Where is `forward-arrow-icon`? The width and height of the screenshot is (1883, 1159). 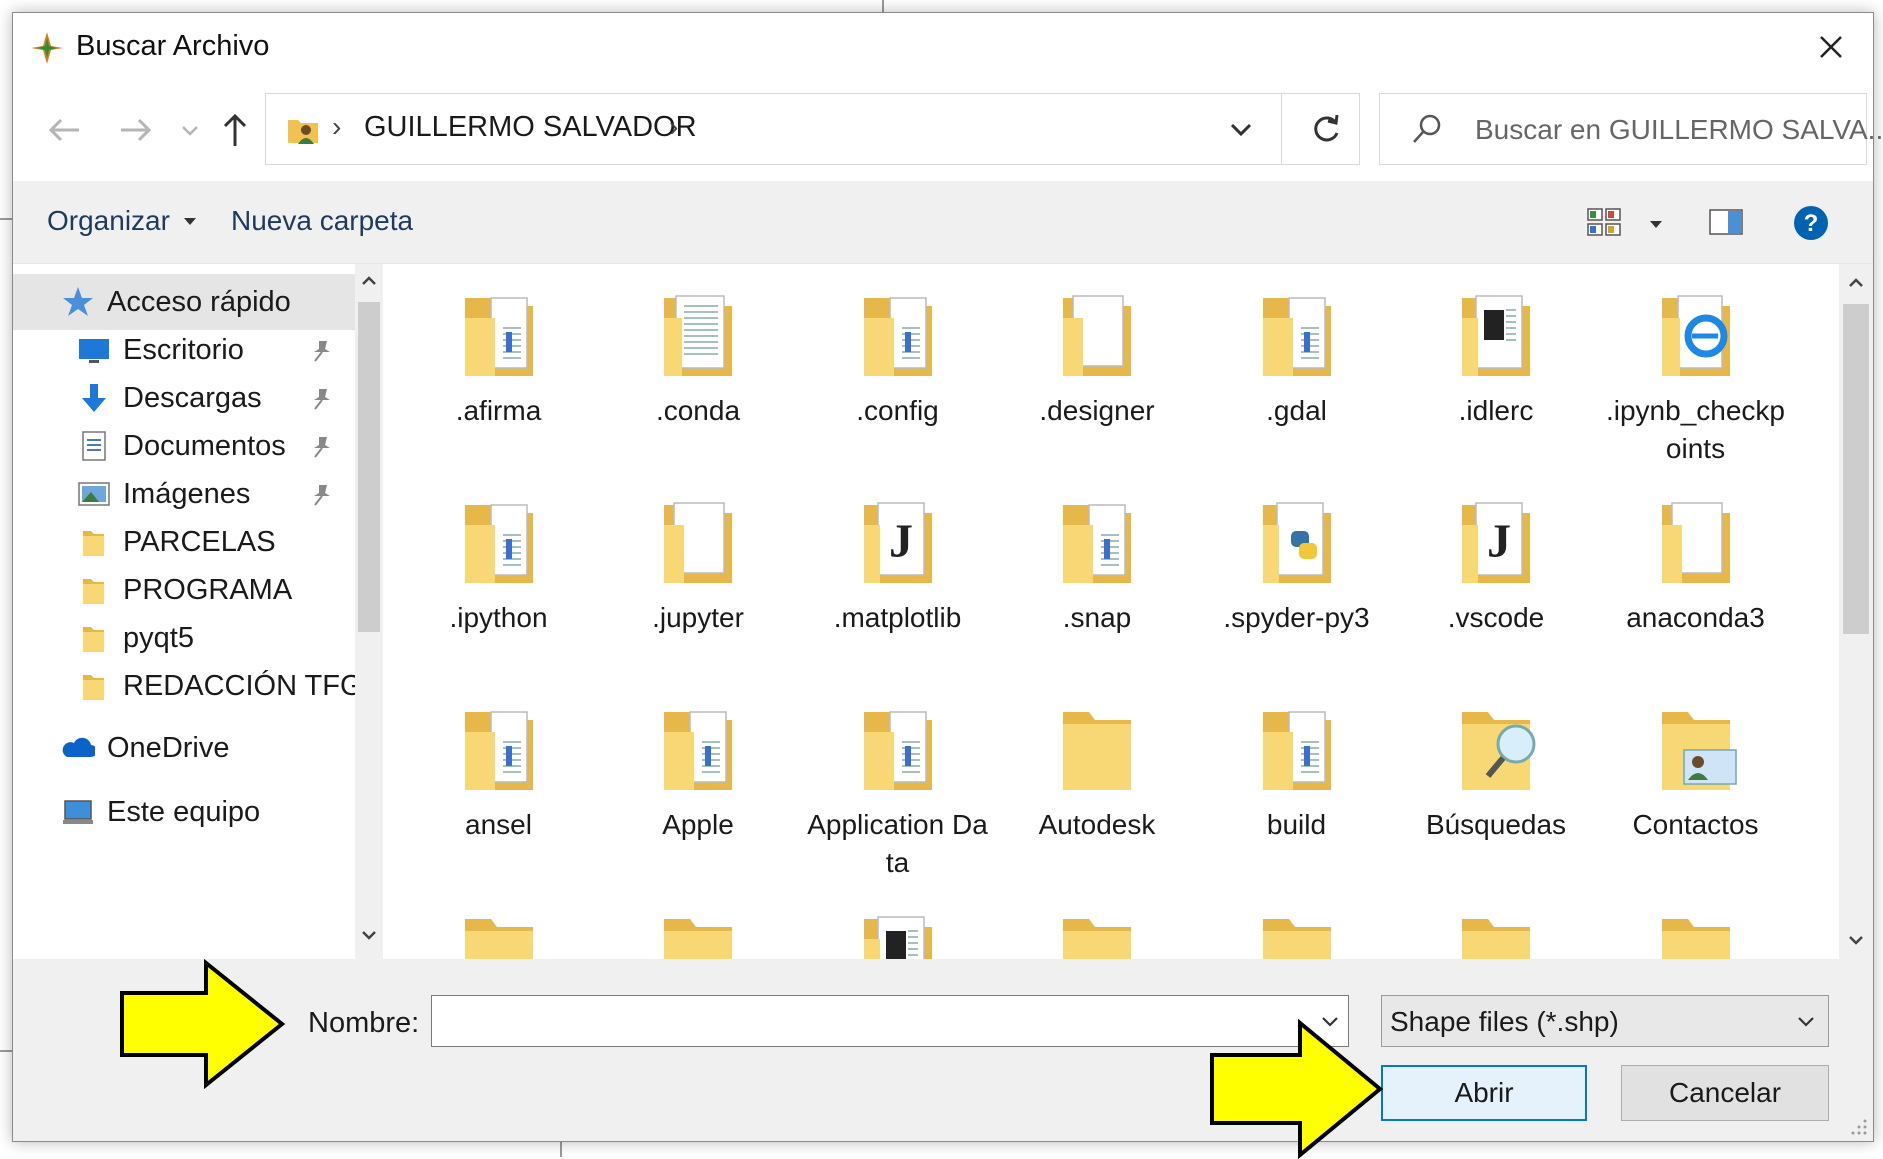 forward-arrow-icon is located at coordinates (135, 130).